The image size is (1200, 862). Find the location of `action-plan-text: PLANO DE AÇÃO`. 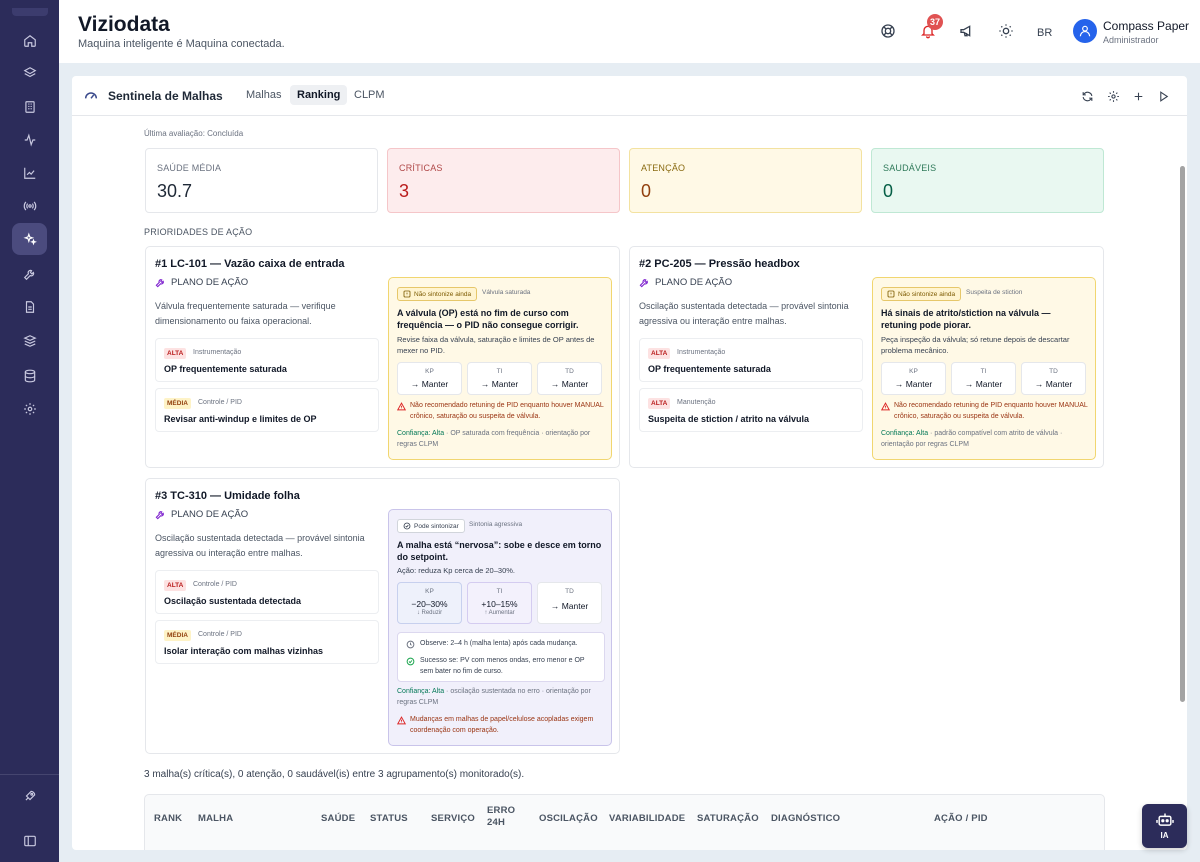

action-plan-text: PLANO DE AÇÃO is located at coordinates (210, 282).